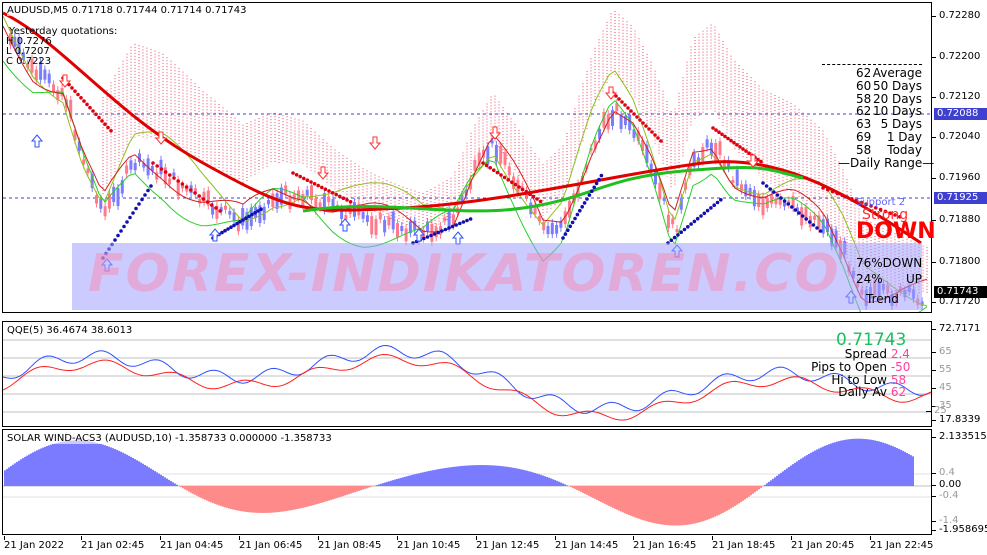 This screenshot has width=987, height=555. I want to click on time-label: 21 Jan 06:45, so click(271, 543).